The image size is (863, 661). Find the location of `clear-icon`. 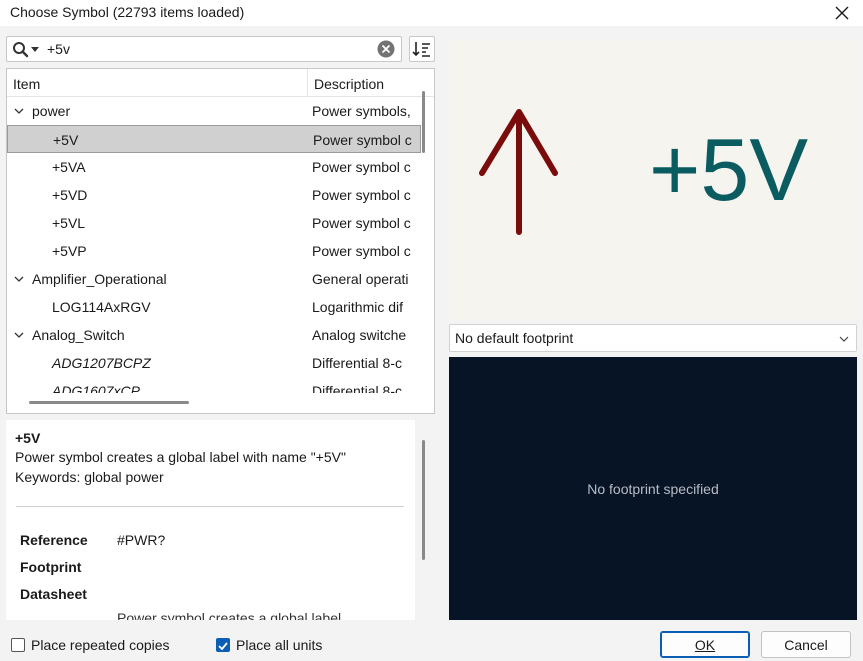

clear-icon is located at coordinates (386, 49).